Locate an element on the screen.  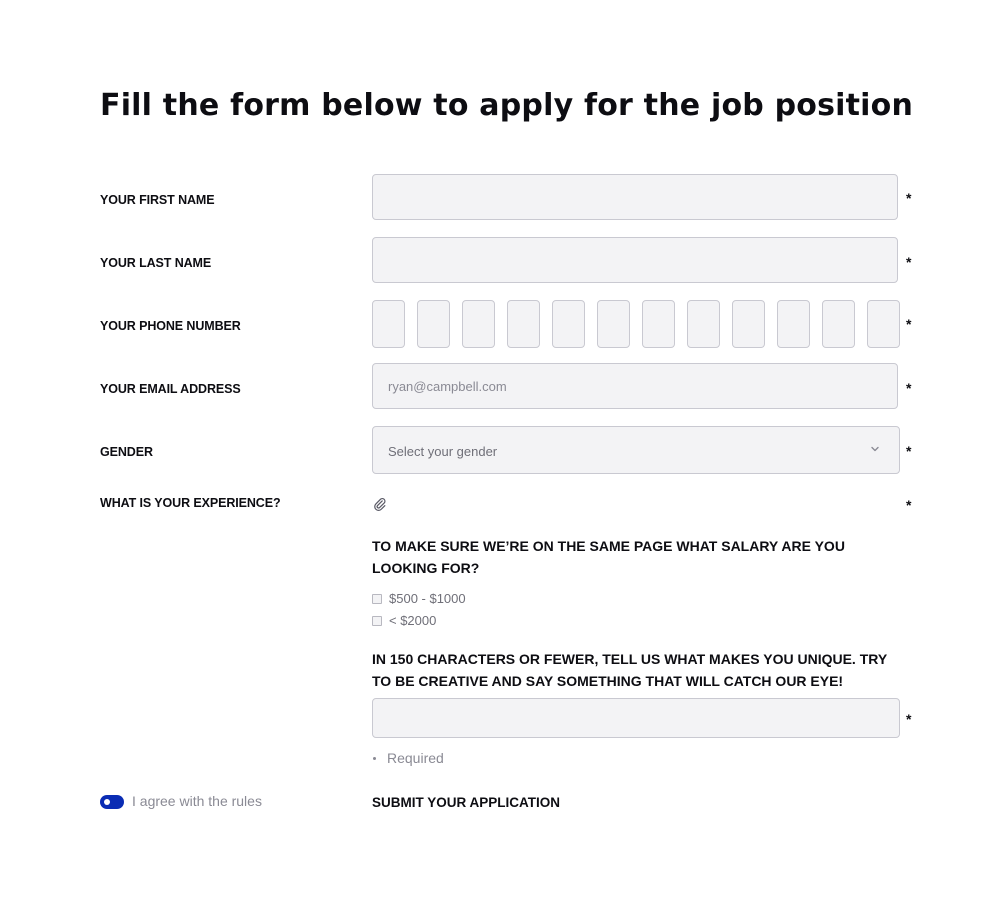
first-name-input is located at coordinates (635, 197).